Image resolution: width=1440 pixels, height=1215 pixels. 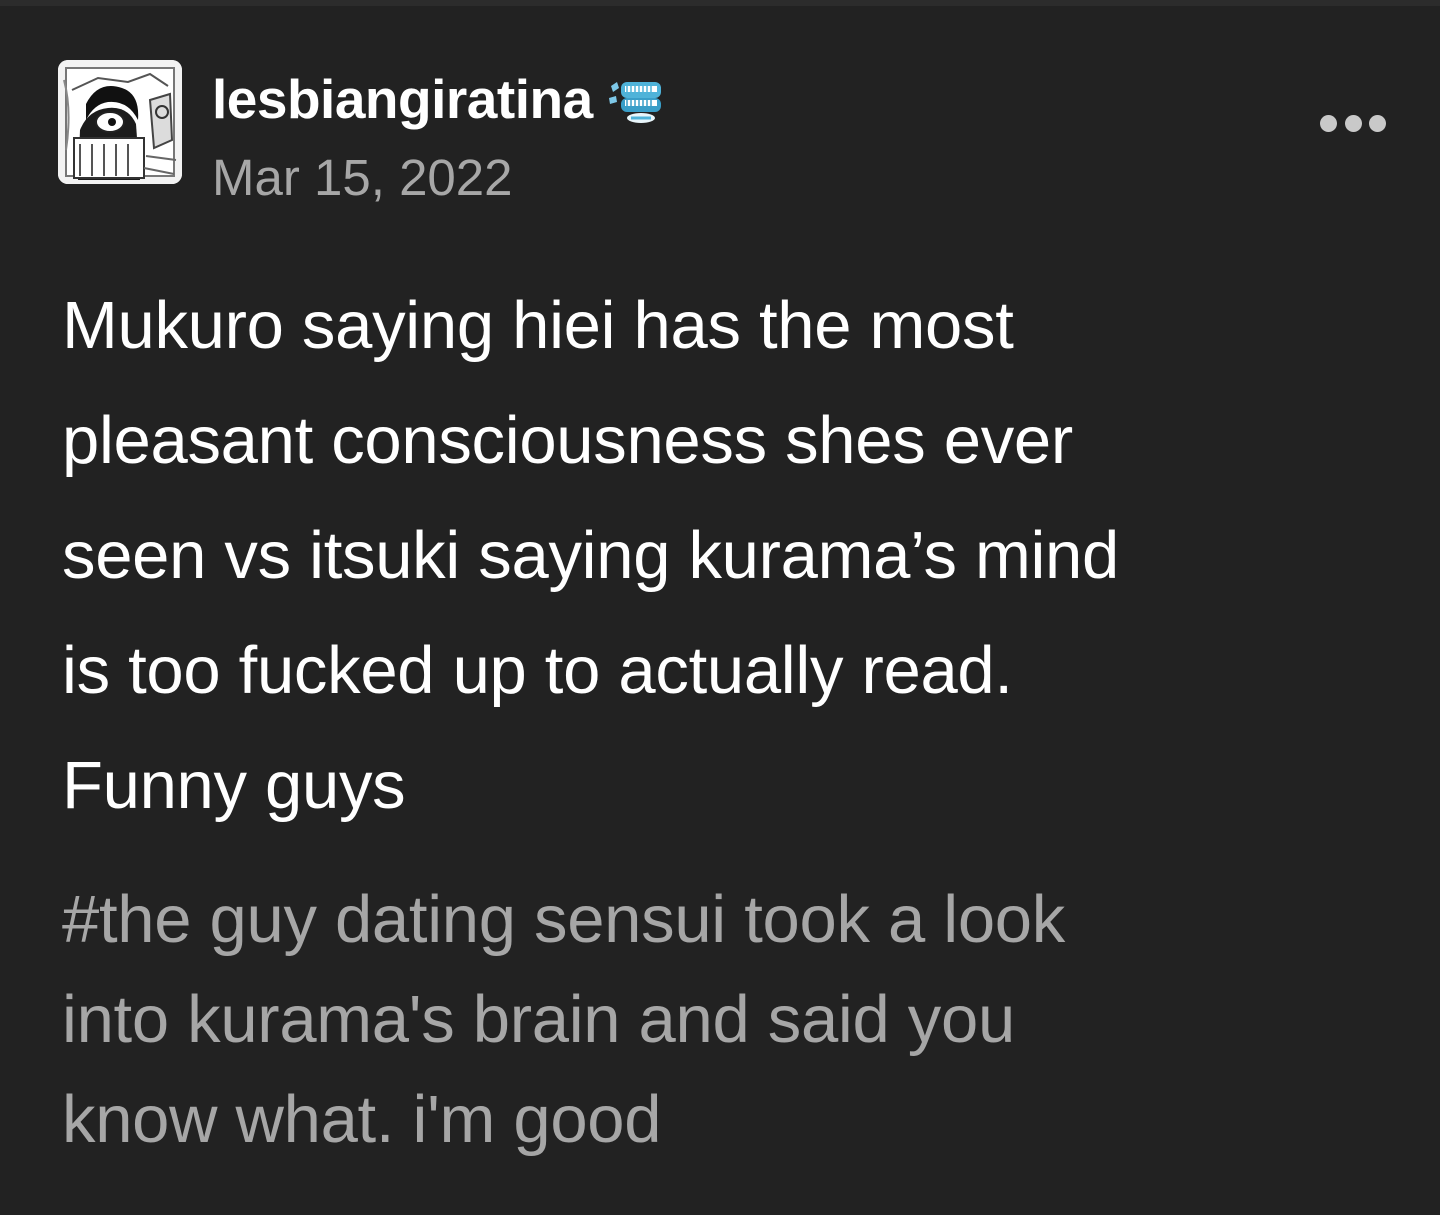 What do you see at coordinates (590, 555) in the screenshot?
I see `post-body-line: seen vs itsuki saying kurama’s mind` at bounding box center [590, 555].